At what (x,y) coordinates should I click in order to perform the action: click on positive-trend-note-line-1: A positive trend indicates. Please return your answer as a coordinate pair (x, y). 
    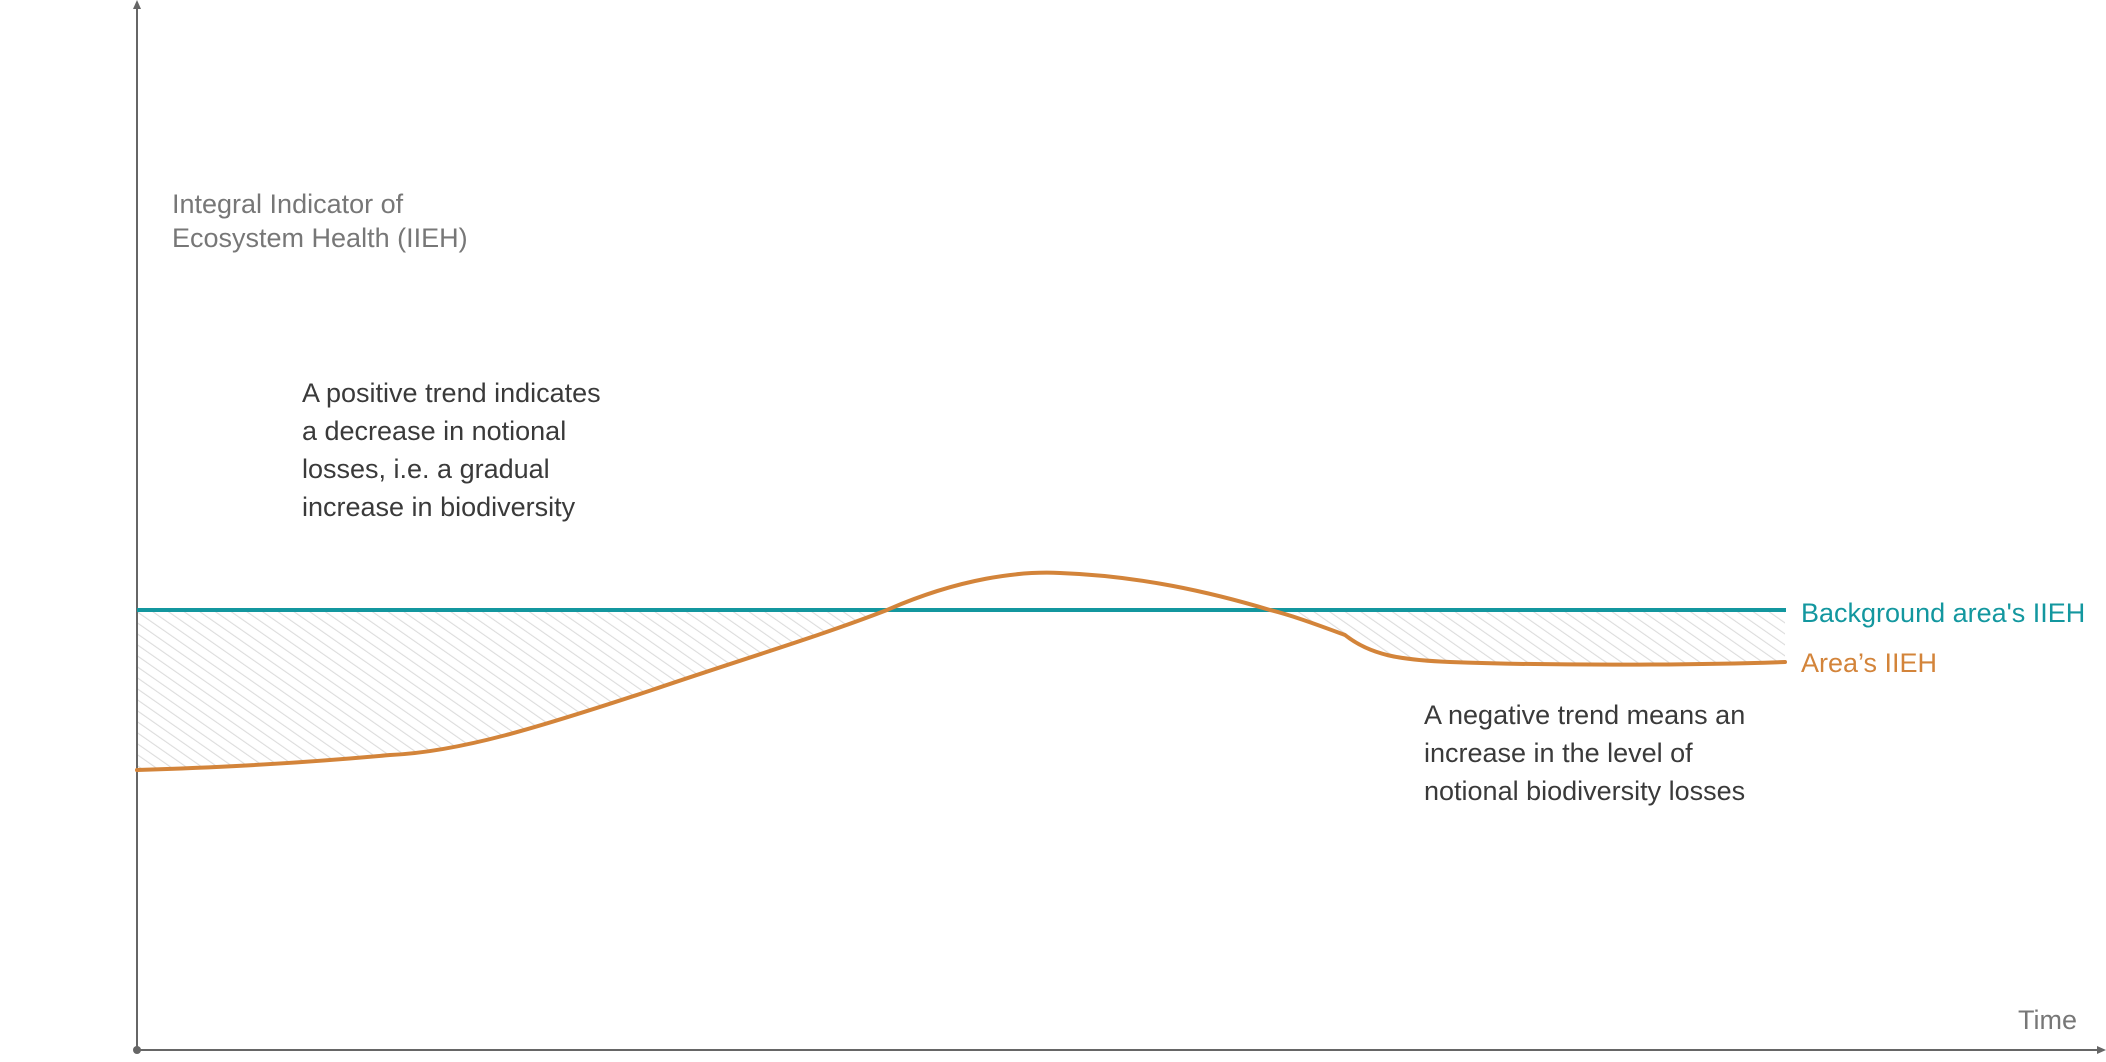
    Looking at the image, I should click on (451, 393).